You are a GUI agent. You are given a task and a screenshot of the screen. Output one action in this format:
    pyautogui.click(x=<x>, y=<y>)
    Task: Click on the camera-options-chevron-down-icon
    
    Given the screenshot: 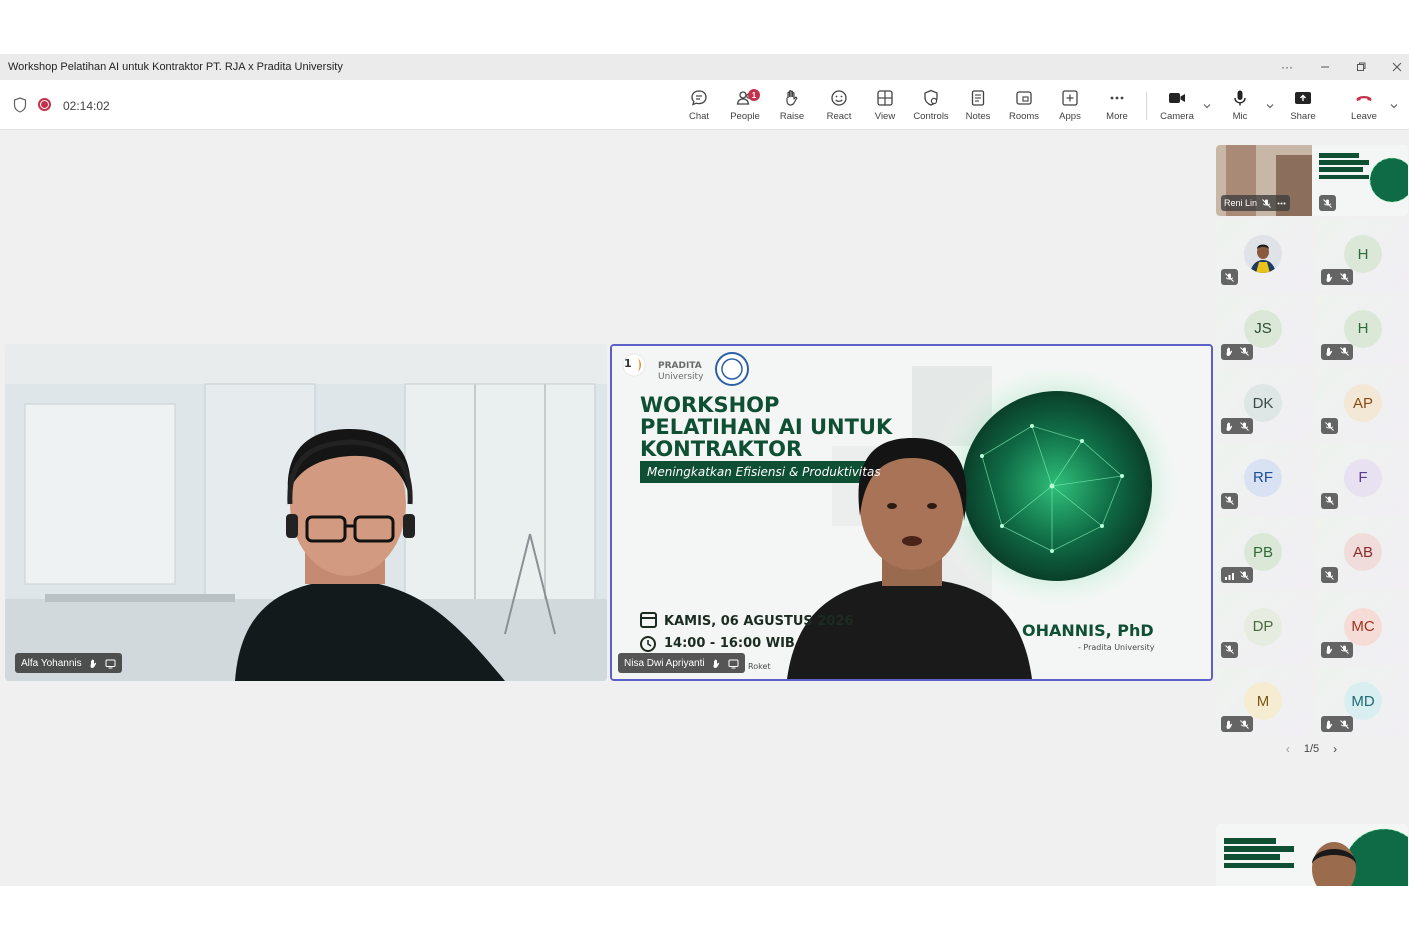 What is the action you would take?
    pyautogui.click(x=1207, y=106)
    